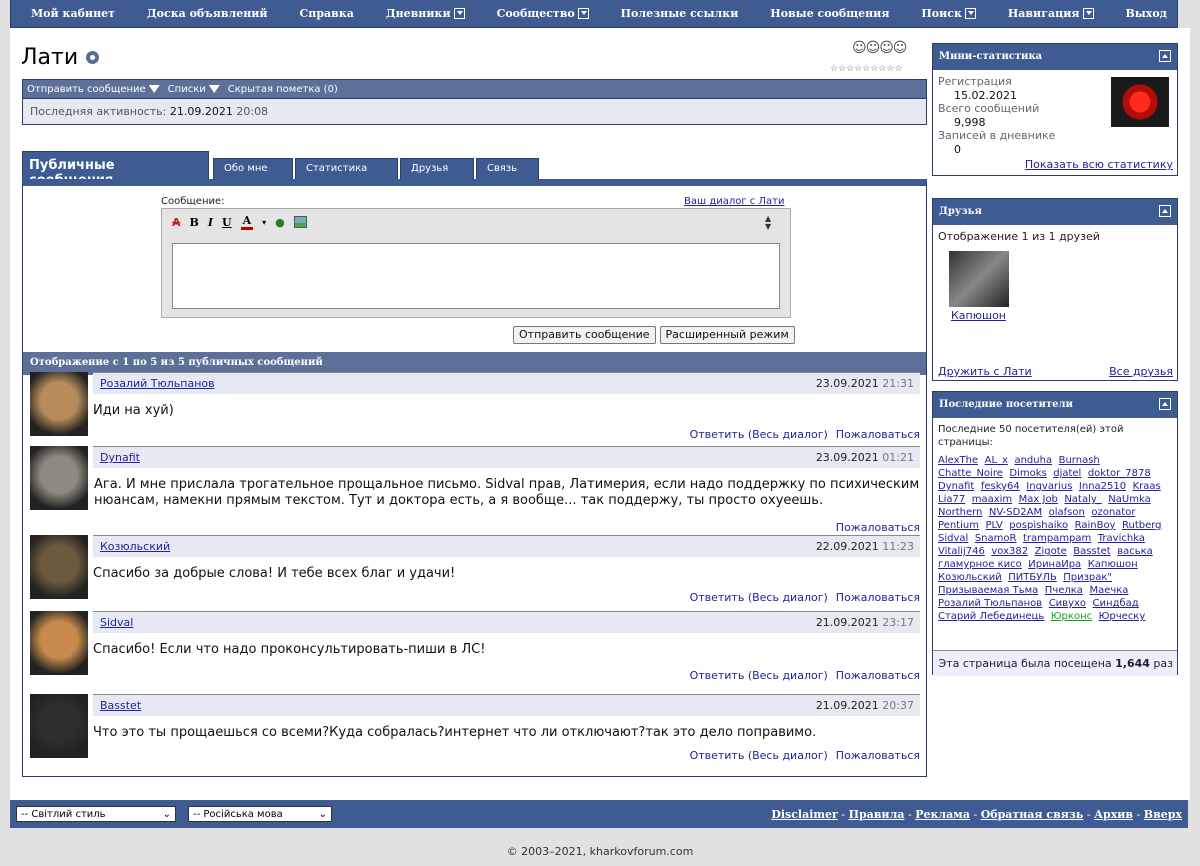 The width and height of the screenshot is (1200, 866). Describe the element at coordinates (1099, 164) in the screenshot. I see `show-all-stats-link: Показать всю статистику` at that location.